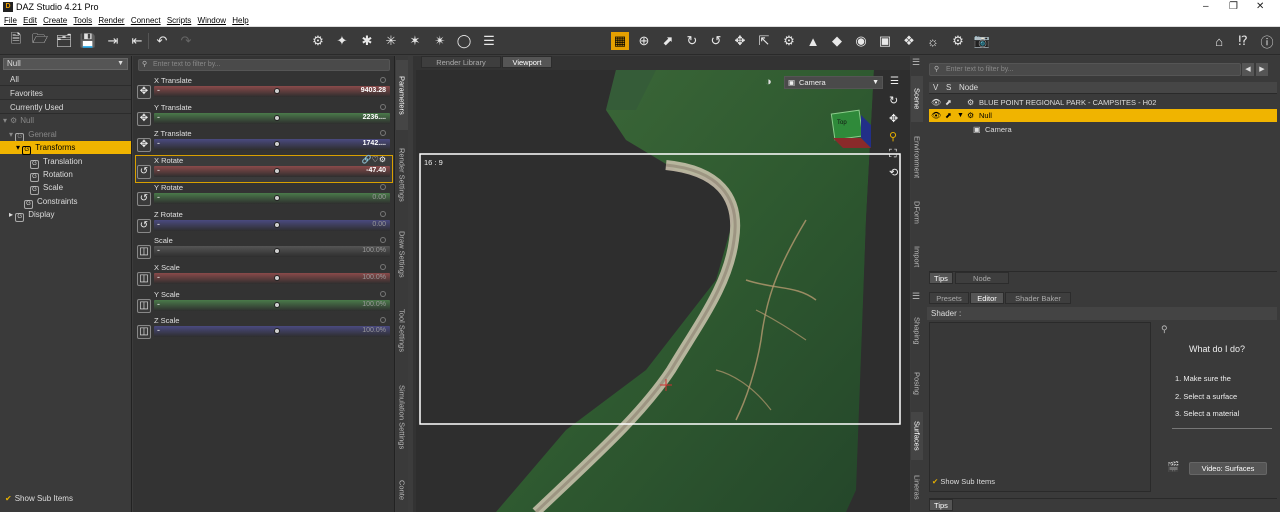 This screenshot has width=1280, height=512. Describe the element at coordinates (1103, 115) in the screenshot. I see `scene-node-row-selected: 👁 ⬈ ▼ ⚙ Null` at that location.